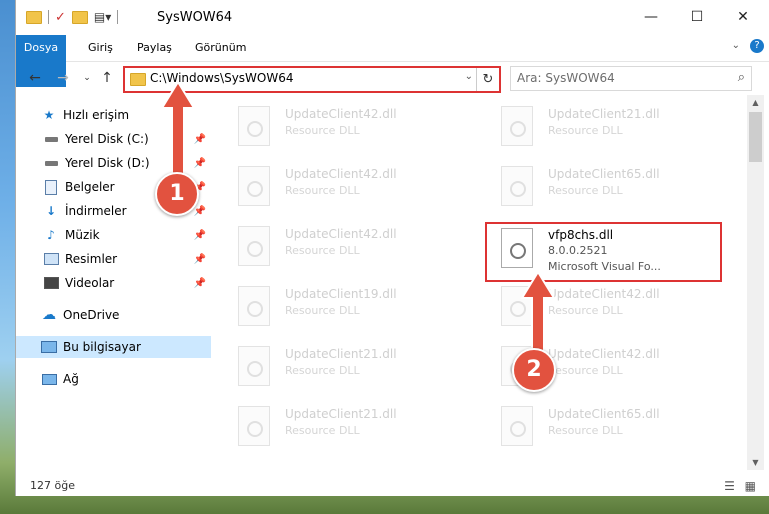 The image size is (769, 514). I want to click on forward-icon: →, so click(63, 78).